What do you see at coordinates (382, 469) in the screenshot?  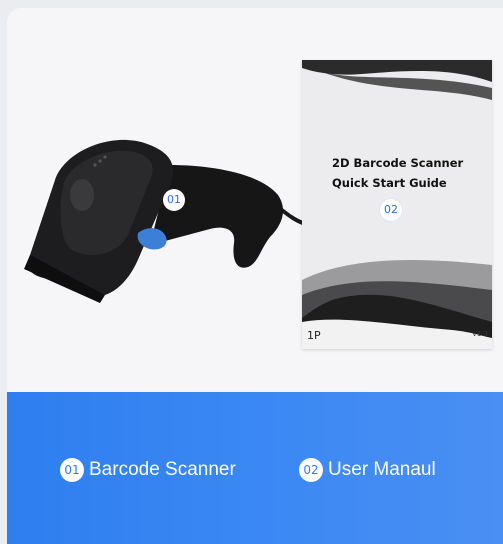 I see `legend-label: User Manaul` at bounding box center [382, 469].